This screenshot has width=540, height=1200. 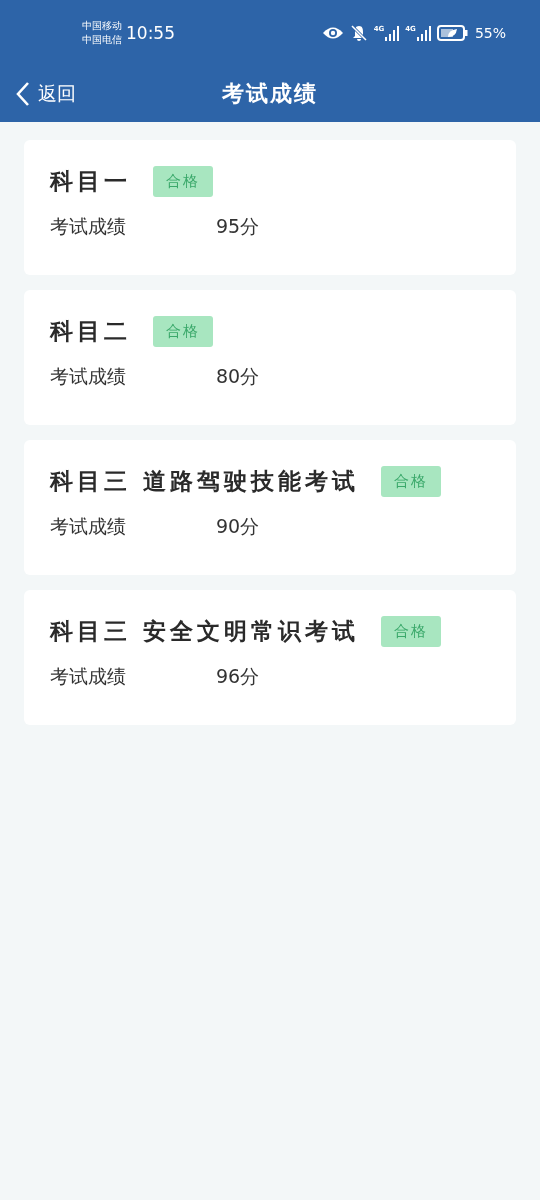 I want to click on score-value: 96分, so click(x=238, y=676).